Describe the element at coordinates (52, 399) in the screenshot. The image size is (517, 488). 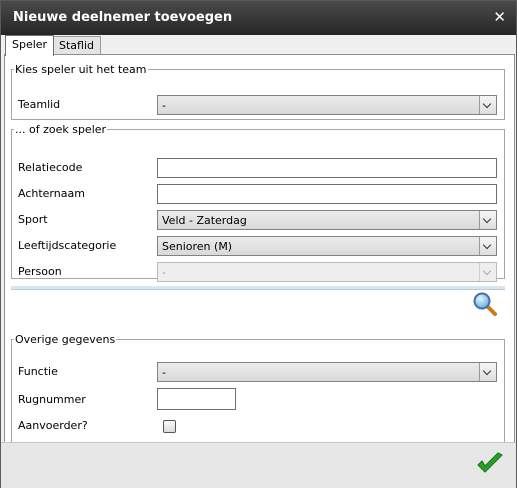
I see `rugnummer-label: Rugnummer` at that location.